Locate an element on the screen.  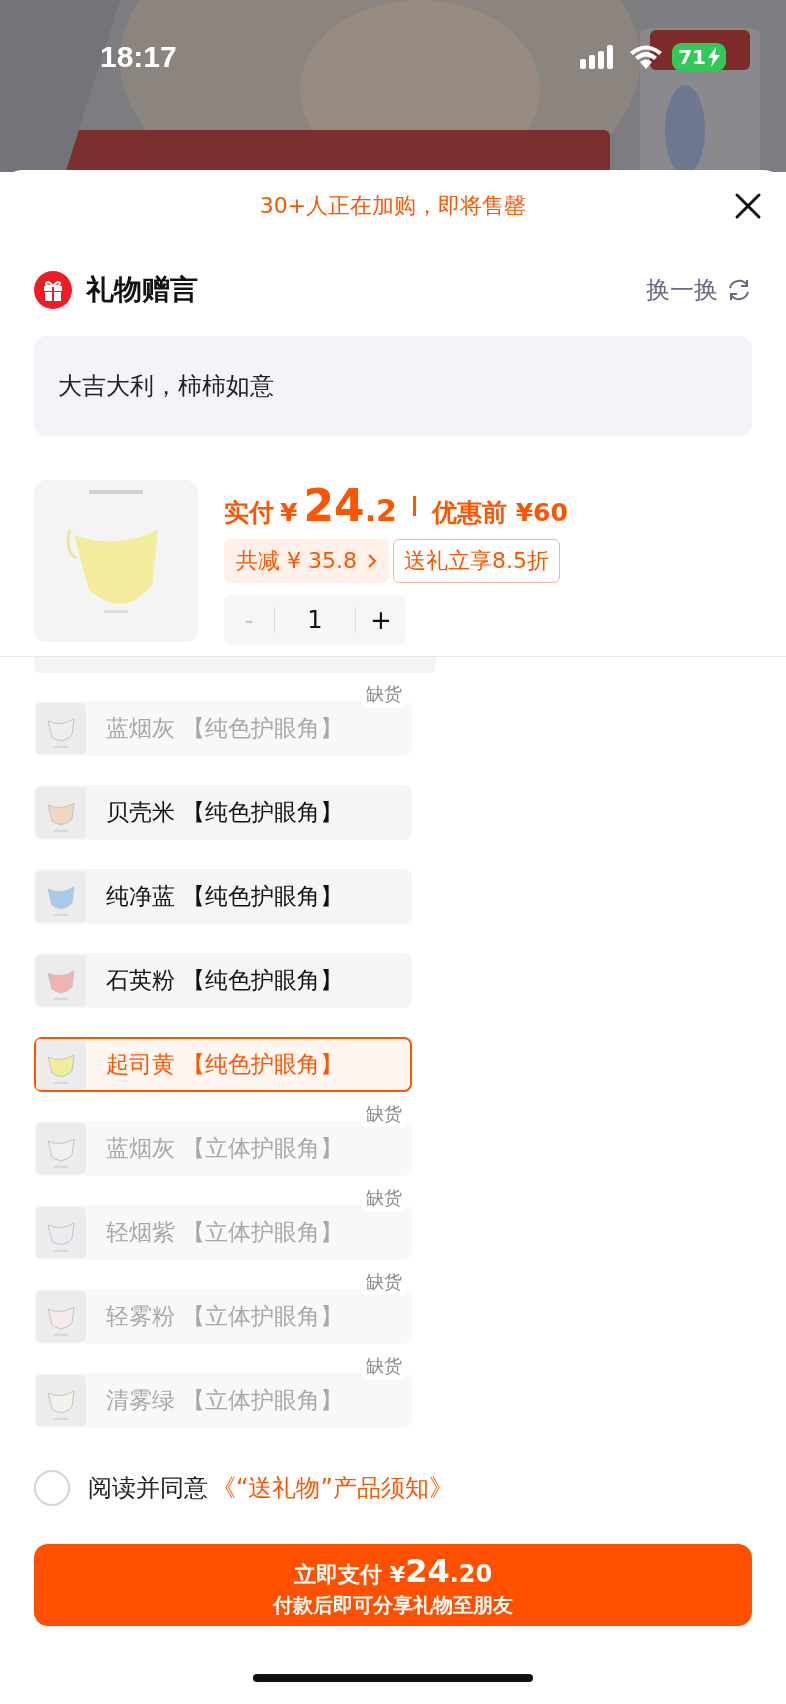
status-time: 18:17 is located at coordinates (138, 57).